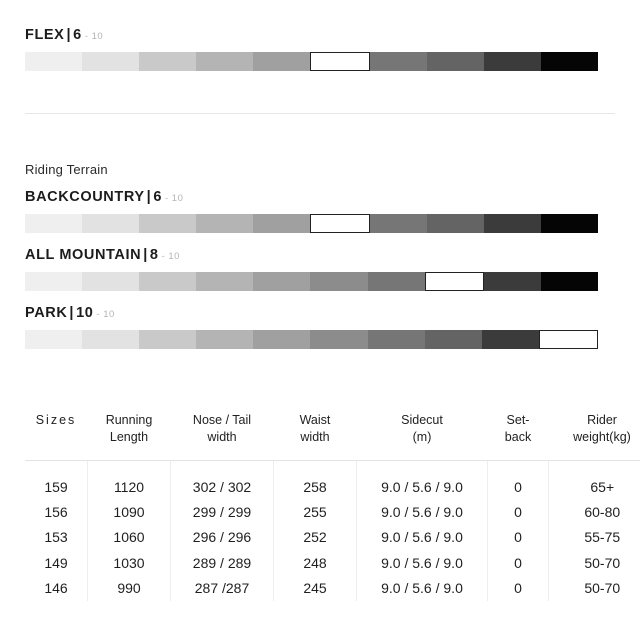 This screenshot has width=640, height=640. What do you see at coordinates (311, 35) in the screenshot?
I see `flex-label: FLEX | 6- 10` at bounding box center [311, 35].